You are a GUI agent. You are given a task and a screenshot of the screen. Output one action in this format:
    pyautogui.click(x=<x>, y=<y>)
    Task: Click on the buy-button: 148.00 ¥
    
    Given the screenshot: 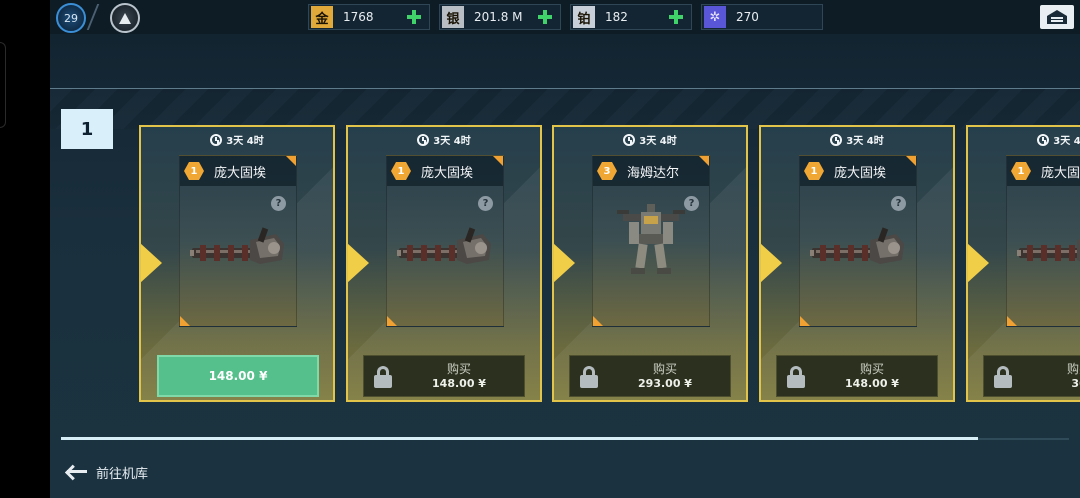 What is the action you would take?
    pyautogui.click(x=238, y=376)
    